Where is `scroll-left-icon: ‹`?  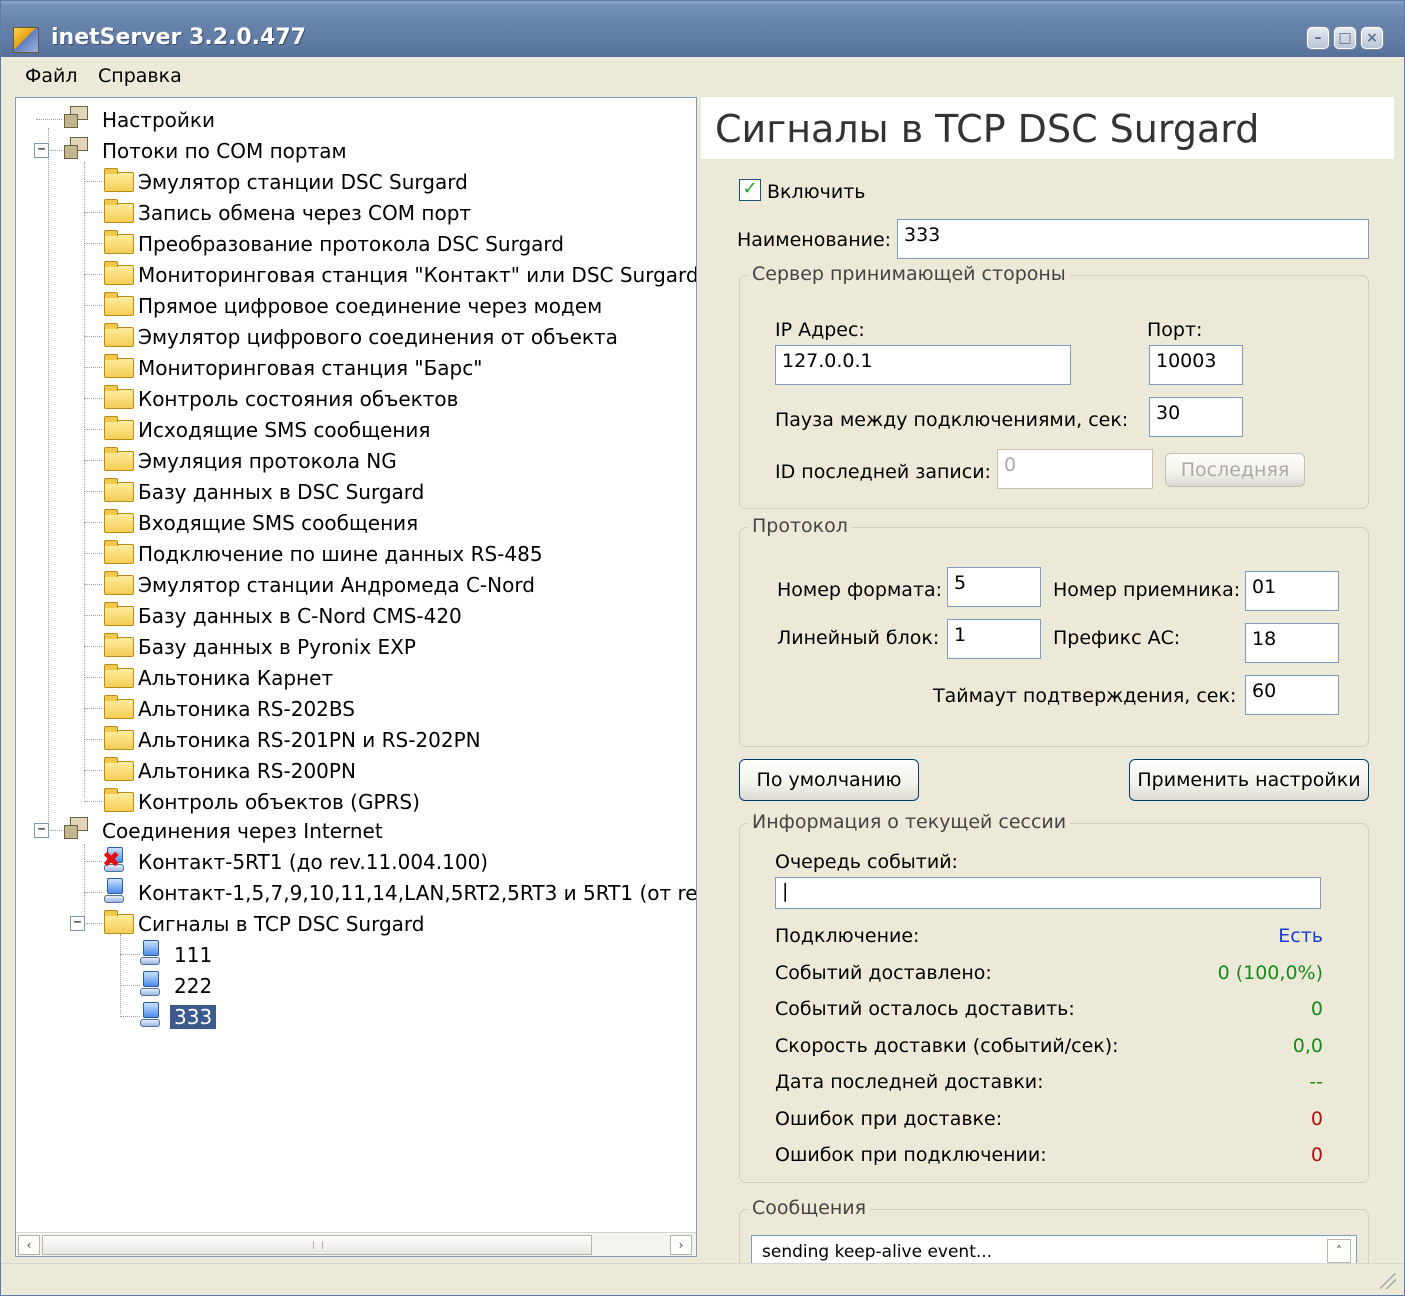 scroll-left-icon: ‹ is located at coordinates (29, 1245).